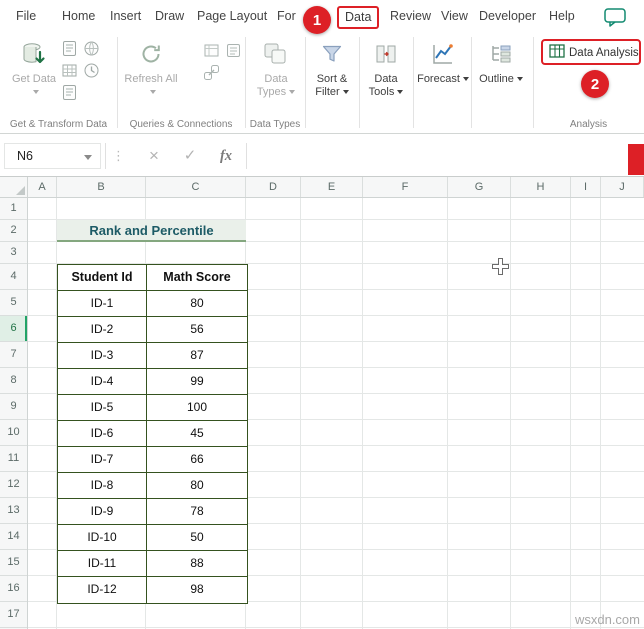 The image size is (644, 629). What do you see at coordinates (169, 16) in the screenshot?
I see `menu-tab-draw: Draw` at bounding box center [169, 16].